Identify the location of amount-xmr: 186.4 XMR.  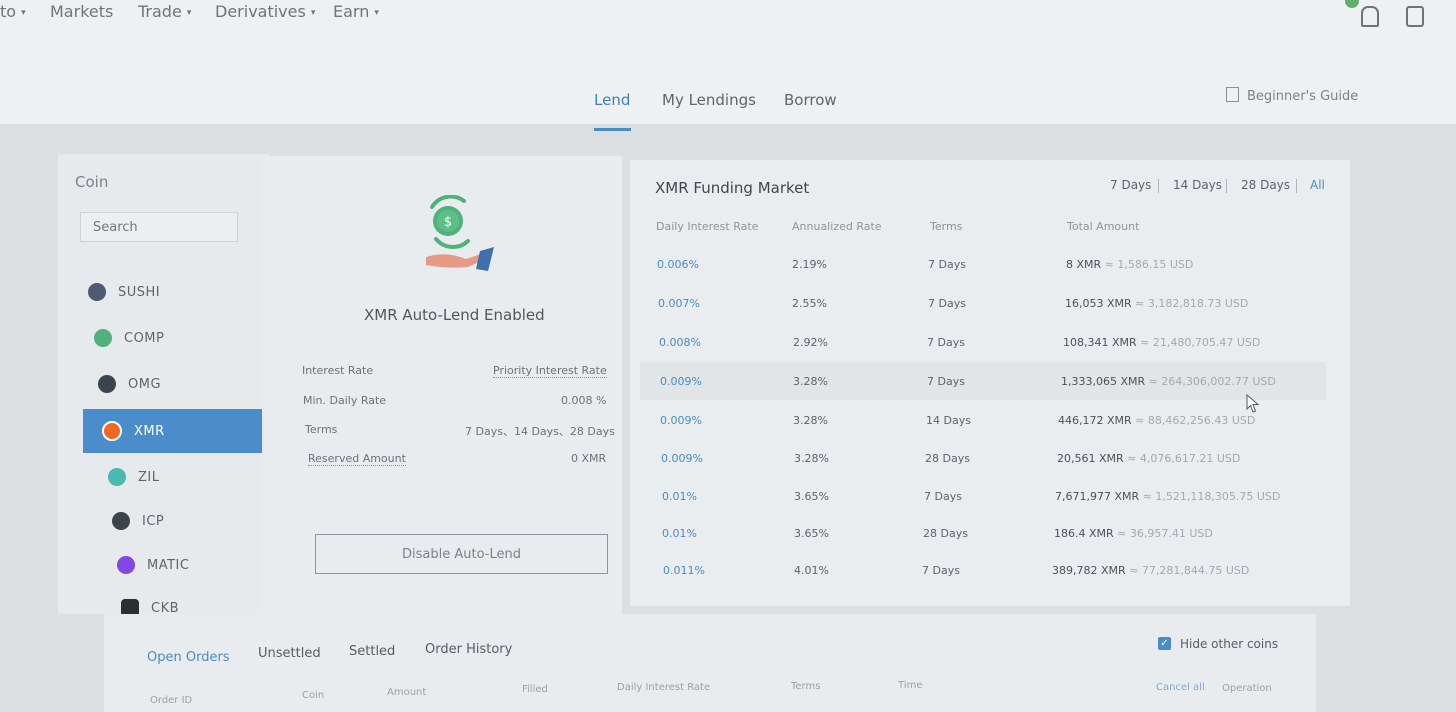
(1084, 533).